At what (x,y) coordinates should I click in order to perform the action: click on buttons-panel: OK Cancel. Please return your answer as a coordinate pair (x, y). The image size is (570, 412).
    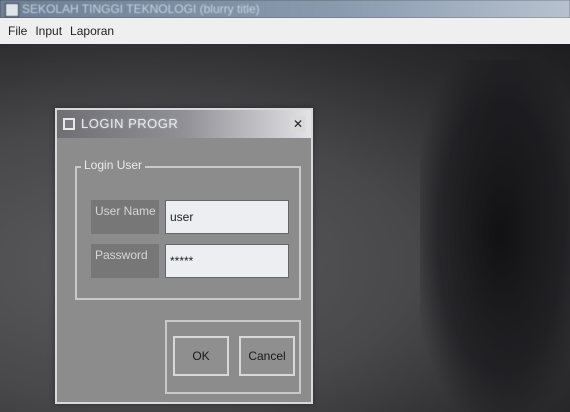
    Looking at the image, I should click on (233, 357).